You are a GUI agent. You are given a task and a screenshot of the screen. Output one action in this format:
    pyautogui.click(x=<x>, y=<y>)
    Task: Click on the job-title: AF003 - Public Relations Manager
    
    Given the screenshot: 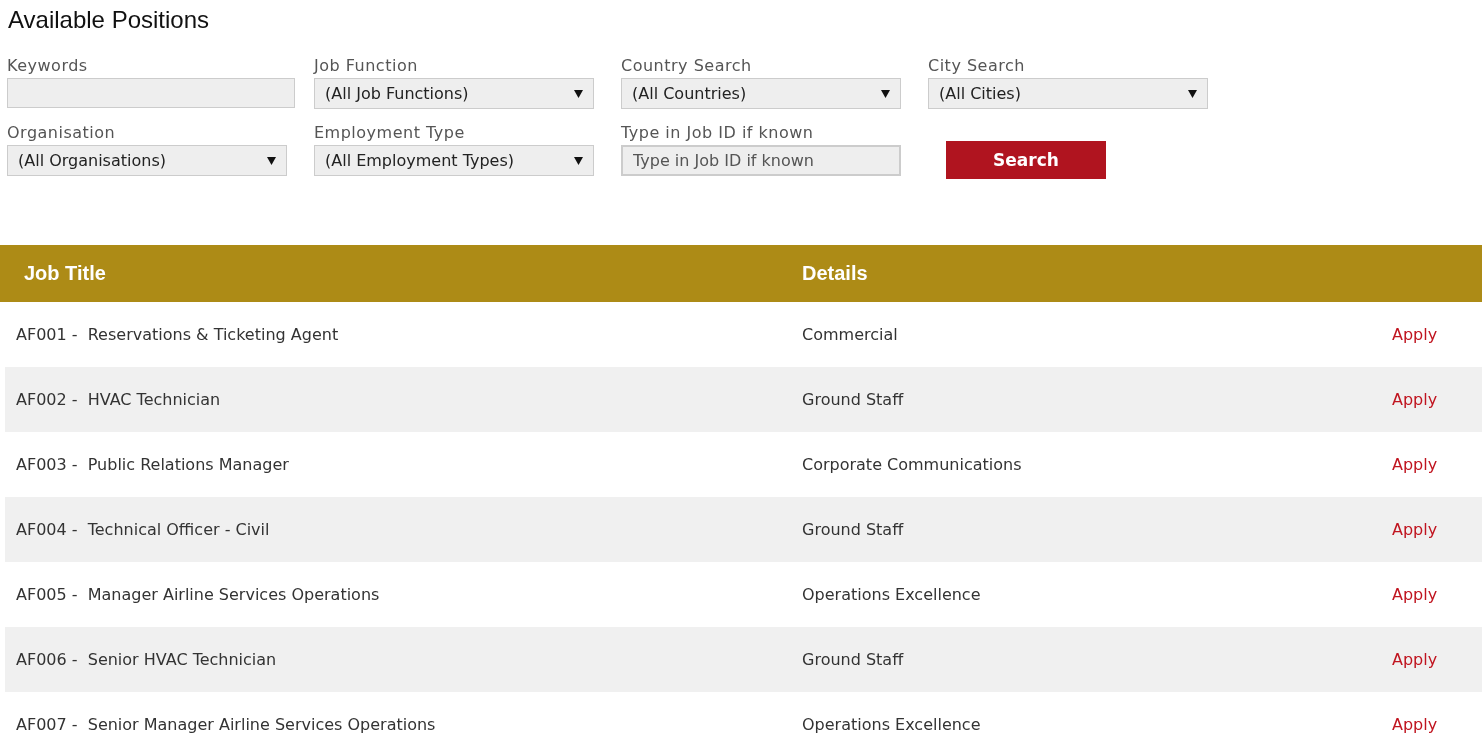 What is the action you would take?
    pyautogui.click(x=152, y=464)
    